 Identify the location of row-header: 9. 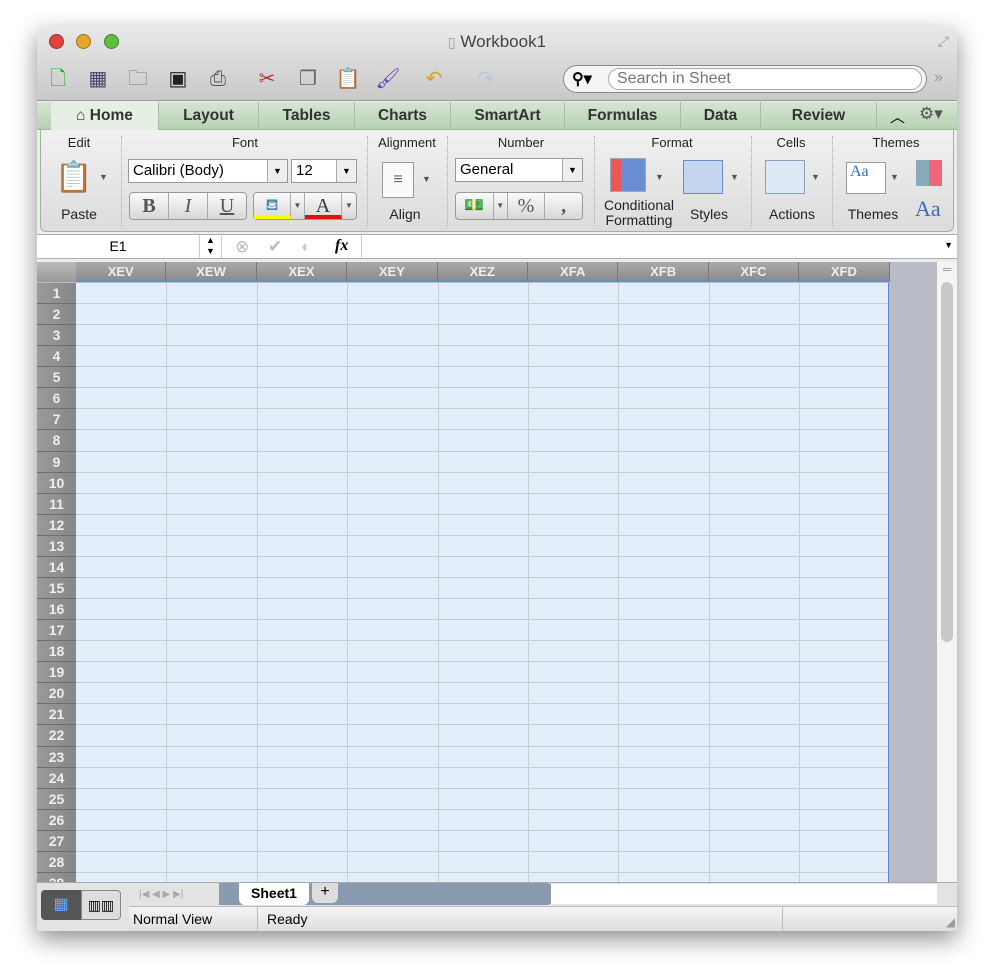
(56, 462).